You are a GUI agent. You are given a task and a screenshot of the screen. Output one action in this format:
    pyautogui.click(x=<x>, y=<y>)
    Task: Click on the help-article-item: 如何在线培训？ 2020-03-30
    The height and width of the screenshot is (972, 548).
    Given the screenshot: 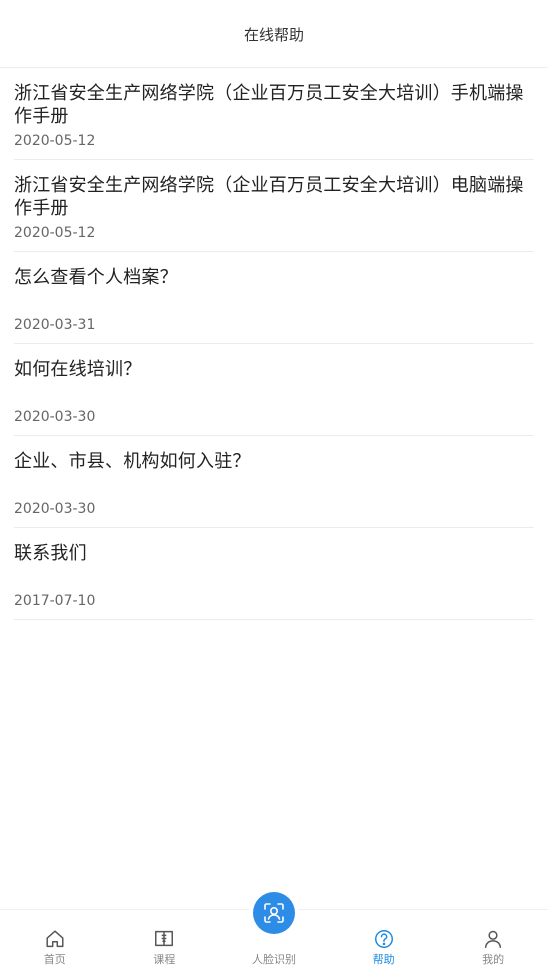 What is the action you would take?
    pyautogui.click(x=274, y=390)
    